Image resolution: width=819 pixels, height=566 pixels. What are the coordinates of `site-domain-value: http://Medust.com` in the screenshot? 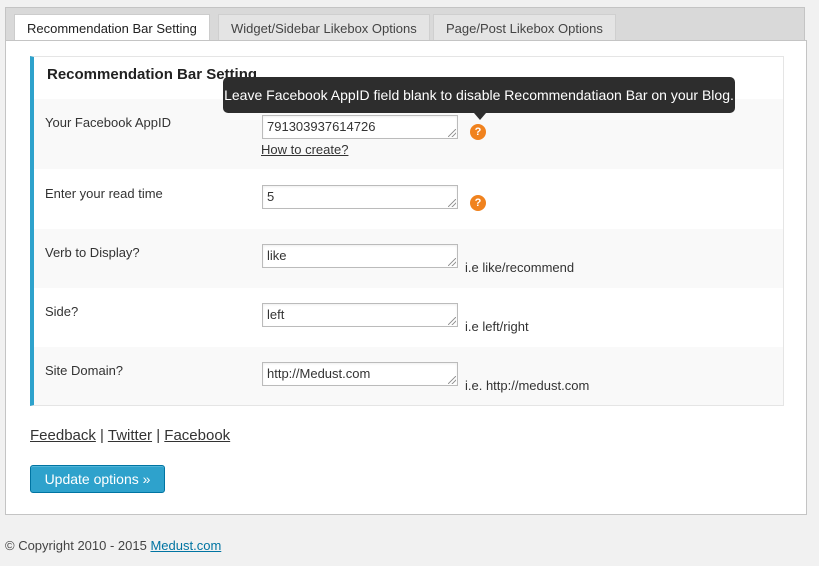 It's located at (319, 373).